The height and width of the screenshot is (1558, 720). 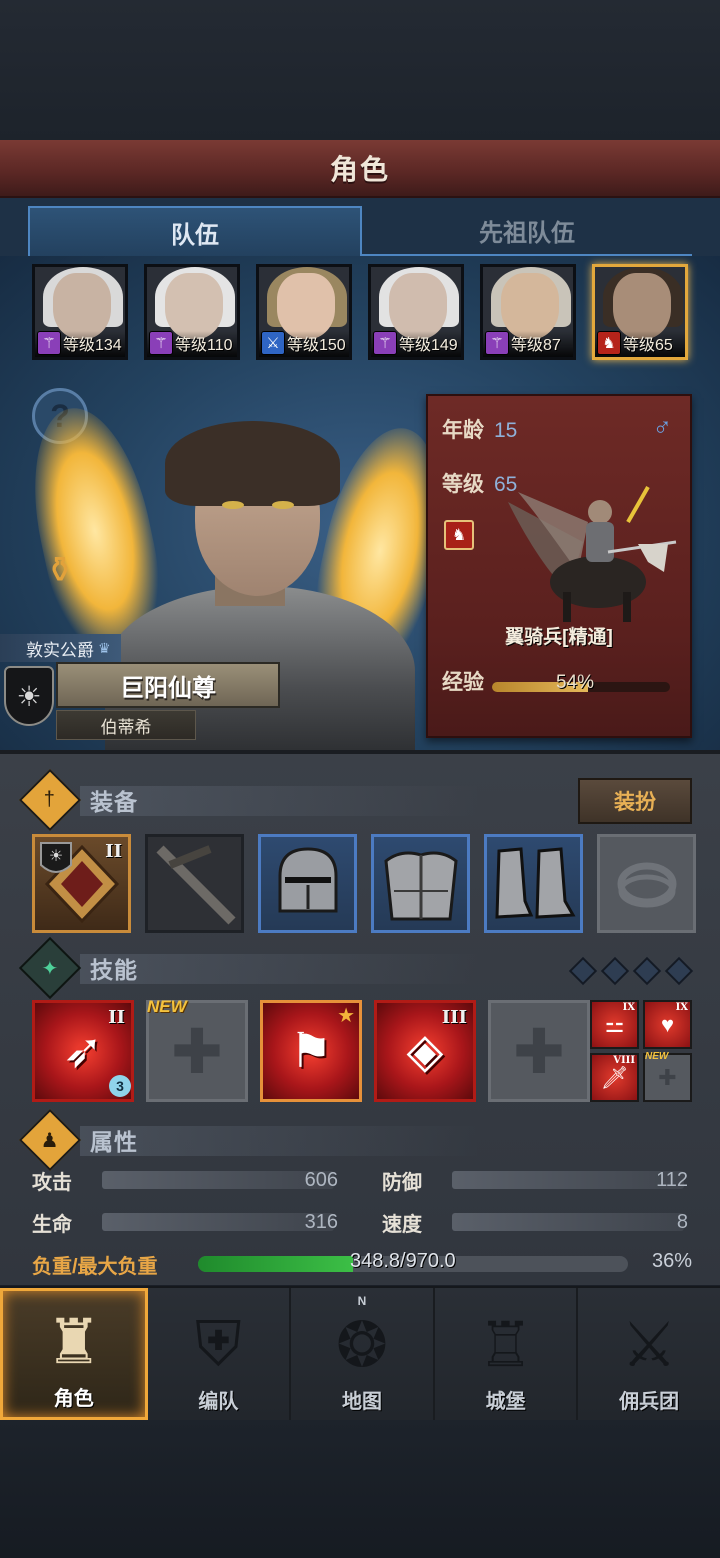 What do you see at coordinates (428, 345) in the screenshot?
I see `member-level: 等级149` at bounding box center [428, 345].